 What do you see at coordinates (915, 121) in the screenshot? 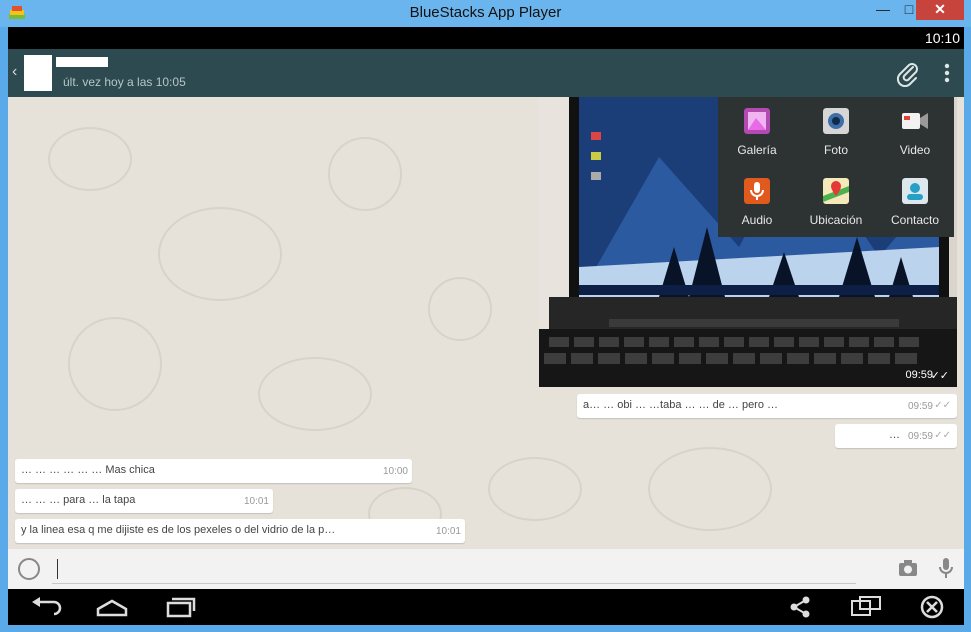
I see `video-icon` at bounding box center [915, 121].